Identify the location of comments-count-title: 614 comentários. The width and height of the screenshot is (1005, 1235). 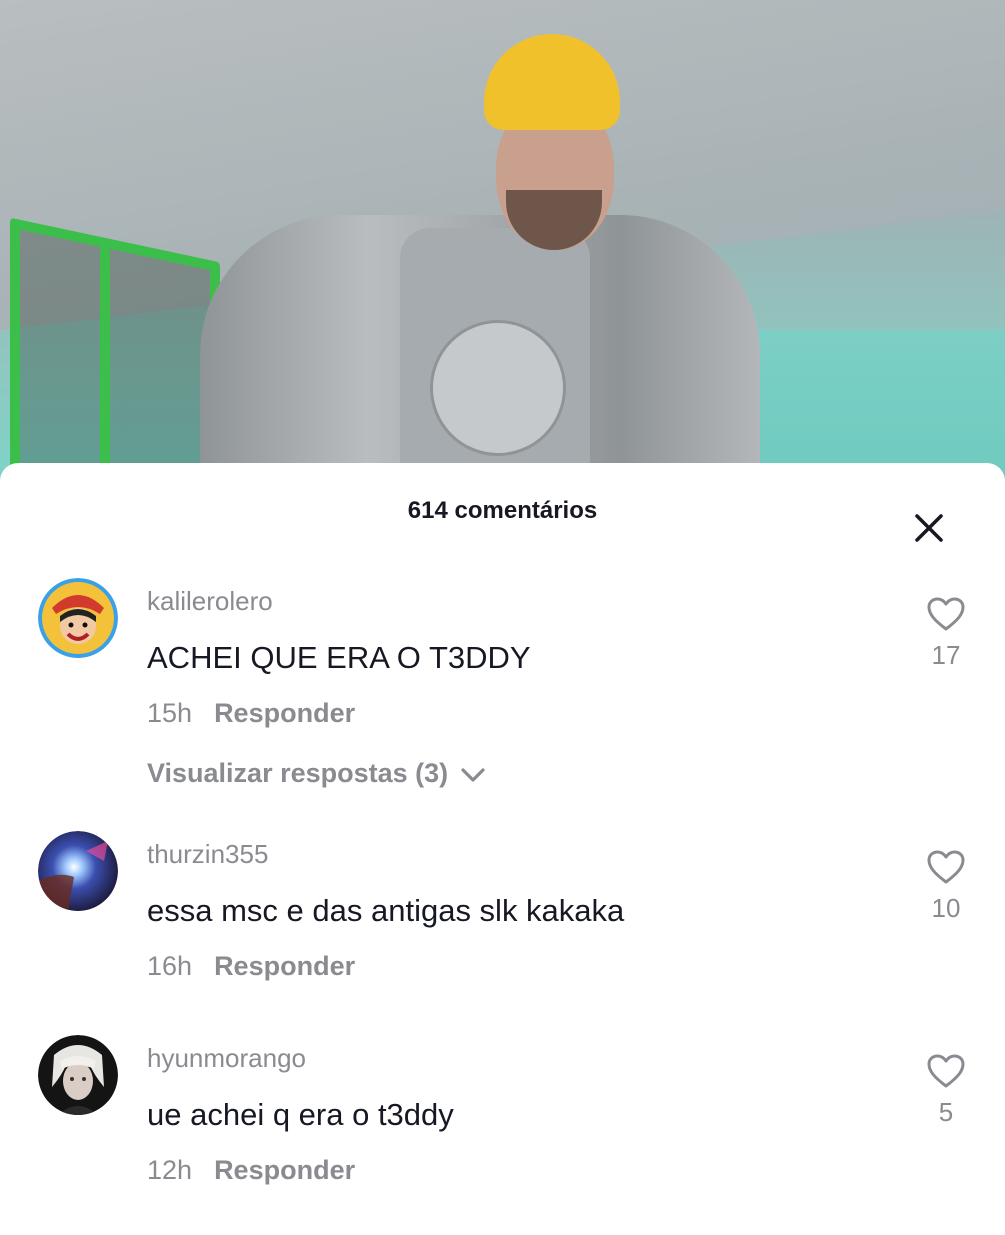
(502, 510).